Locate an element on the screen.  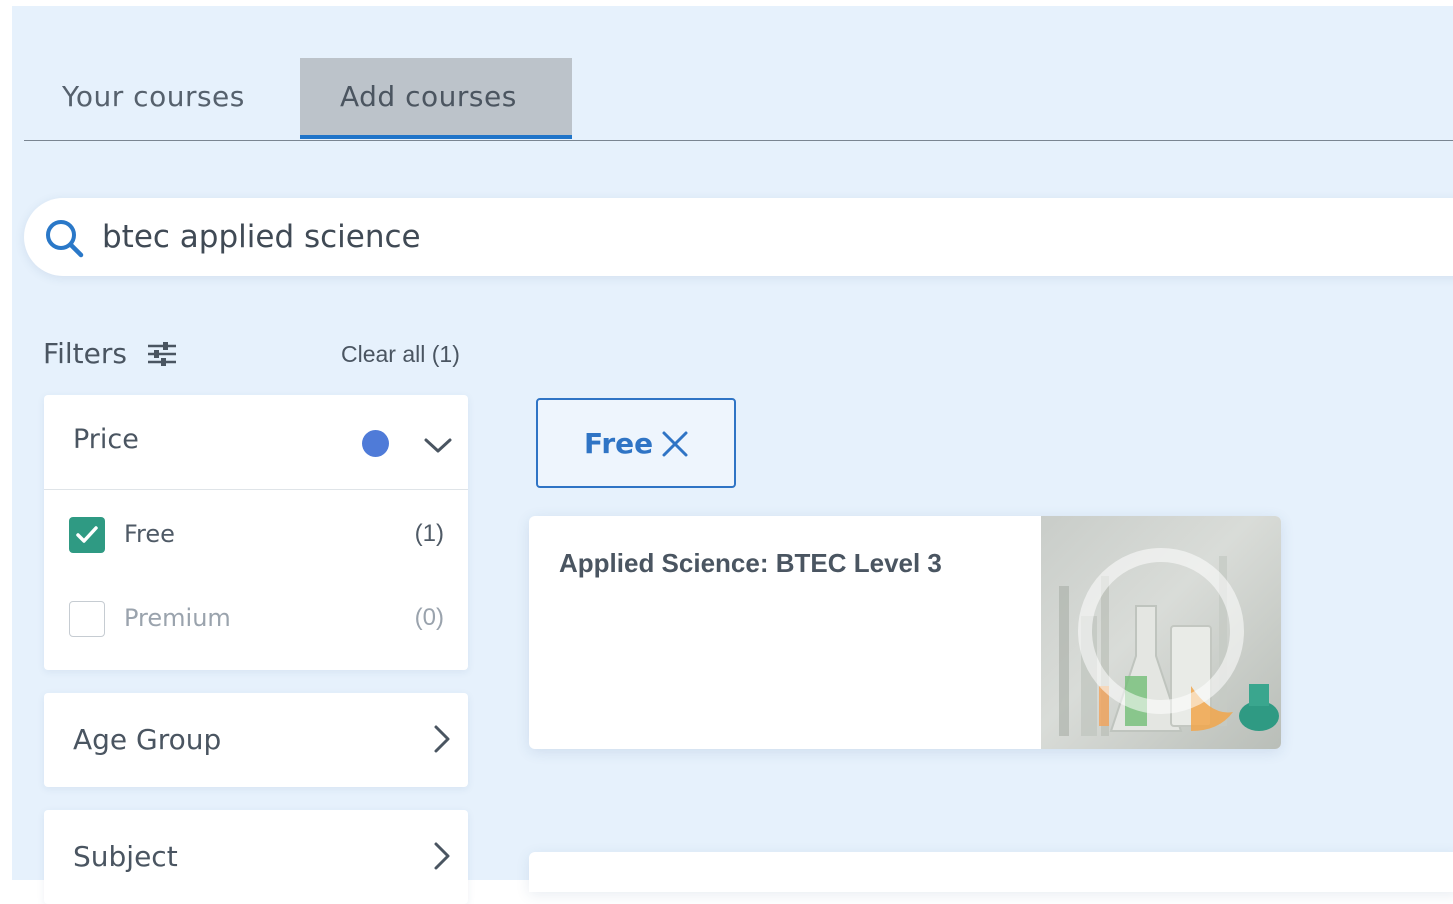
search-icon is located at coordinates (65, 239).